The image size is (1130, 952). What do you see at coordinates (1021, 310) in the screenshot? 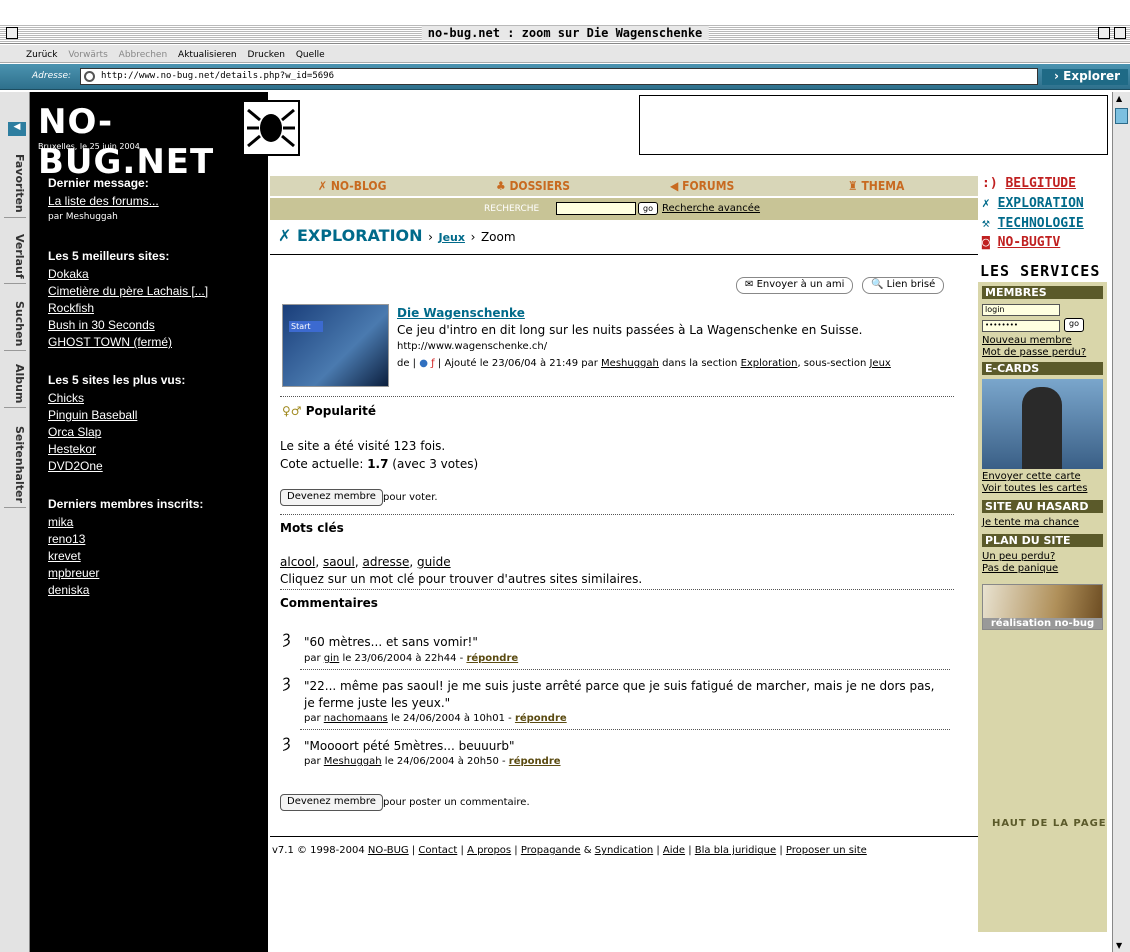
I see `login-input: login` at bounding box center [1021, 310].